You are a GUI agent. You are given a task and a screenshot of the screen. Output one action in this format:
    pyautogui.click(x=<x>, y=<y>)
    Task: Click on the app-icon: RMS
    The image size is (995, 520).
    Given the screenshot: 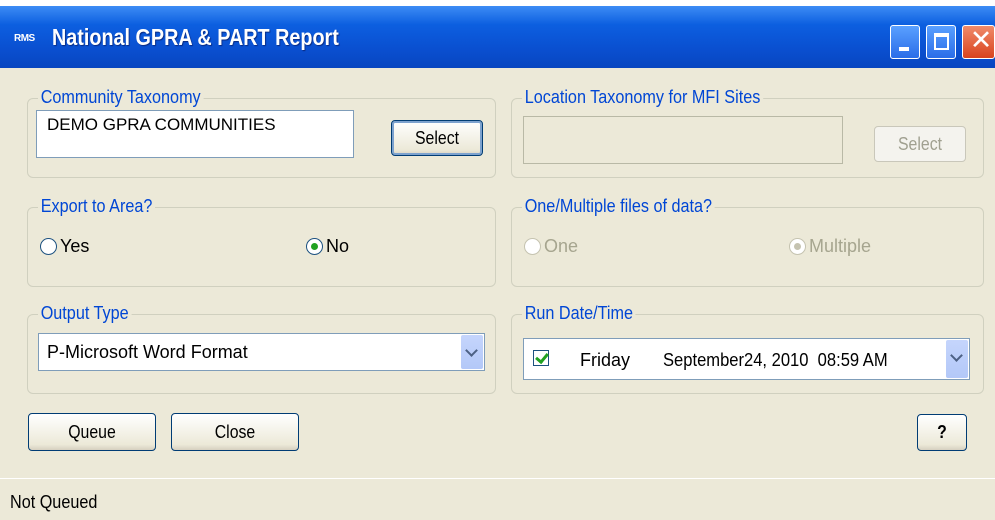 What is the action you would take?
    pyautogui.click(x=24, y=38)
    